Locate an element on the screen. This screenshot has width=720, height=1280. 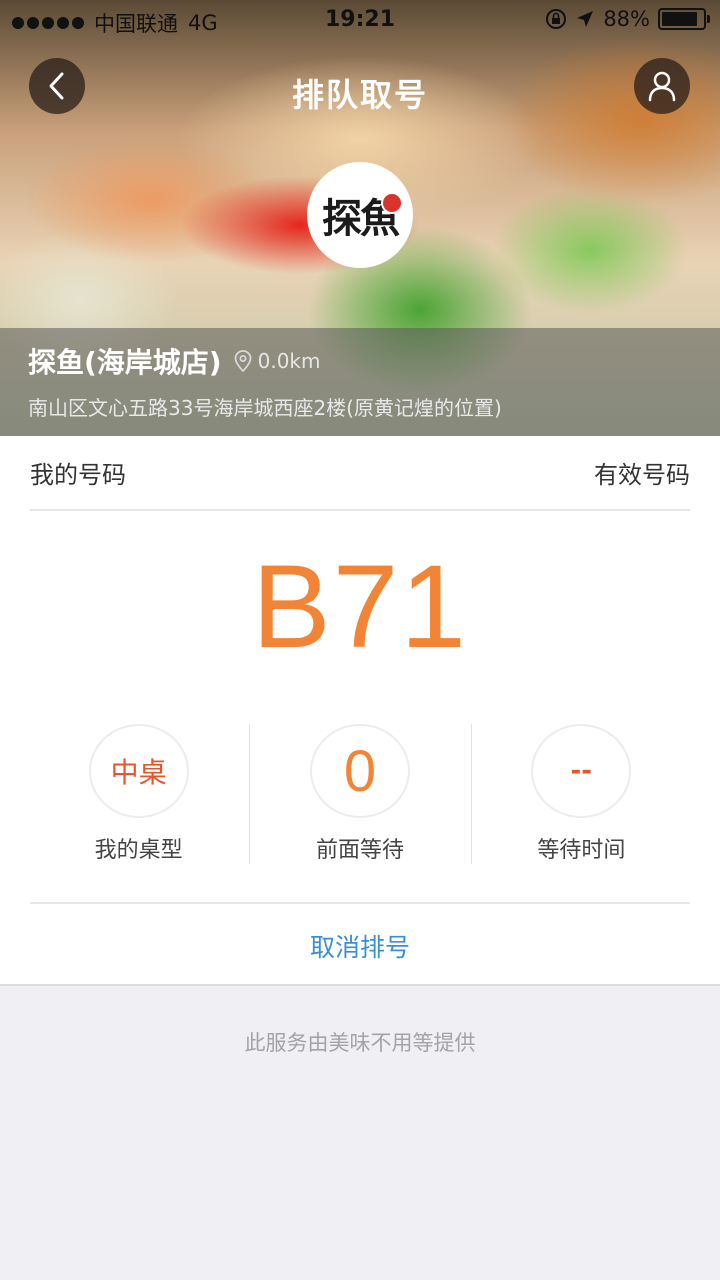
wait-time-label: 等待时间 is located at coordinates (581, 850).